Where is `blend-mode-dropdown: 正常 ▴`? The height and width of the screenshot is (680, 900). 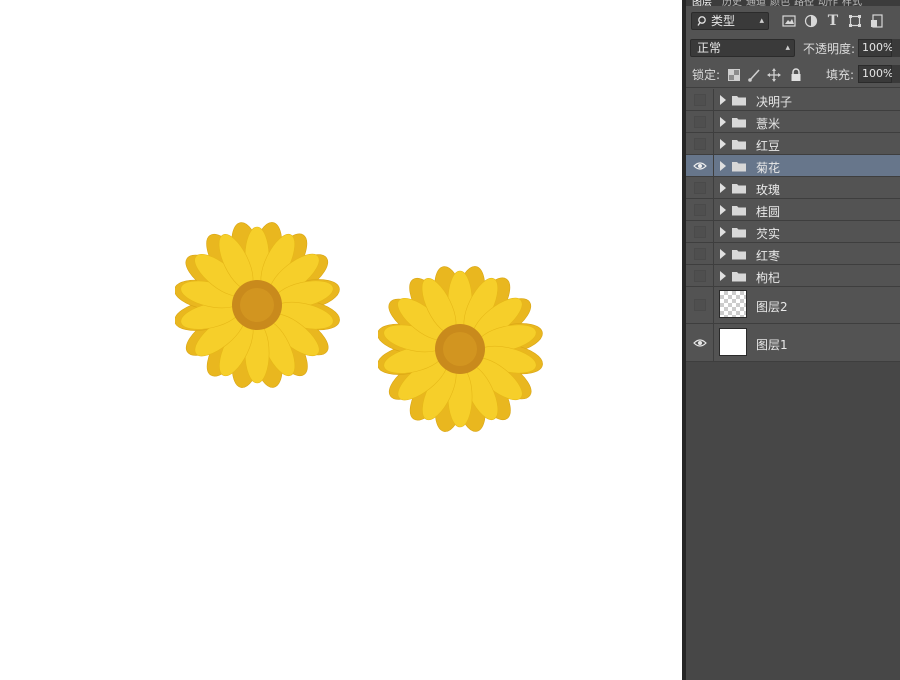
blend-mode-dropdown: 正常 ▴ is located at coordinates (742, 48).